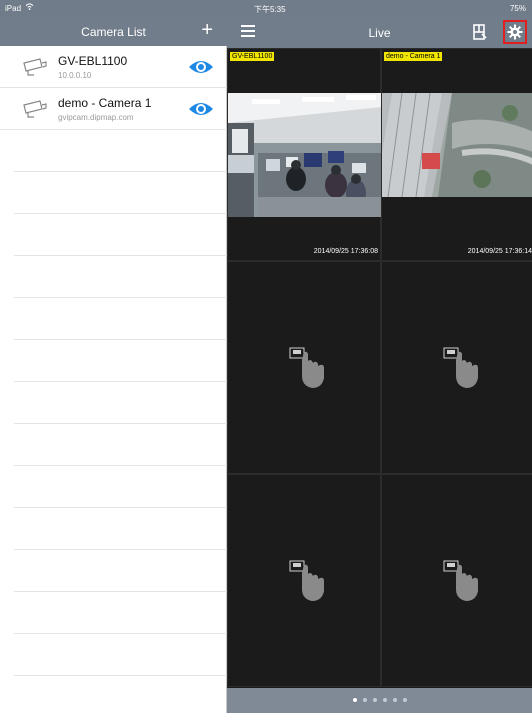 The height and width of the screenshot is (713, 532). Describe the element at coordinates (96, 117) in the screenshot. I see `camera-address: gvipcam.dipmap.com` at that location.